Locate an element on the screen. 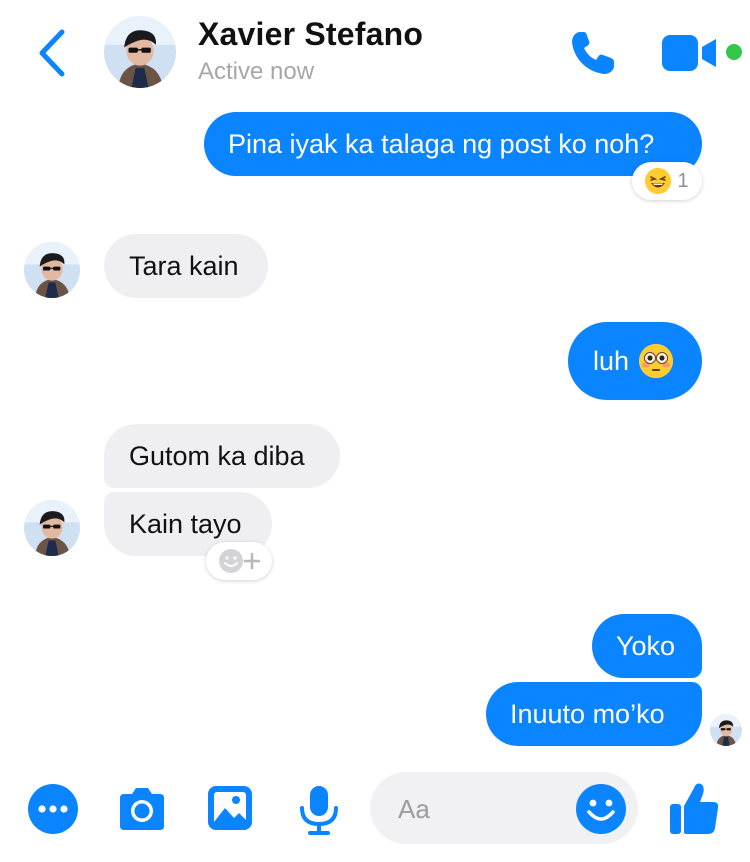 The height and width of the screenshot is (862, 750). message-reaction: 1 is located at coordinates (667, 181).